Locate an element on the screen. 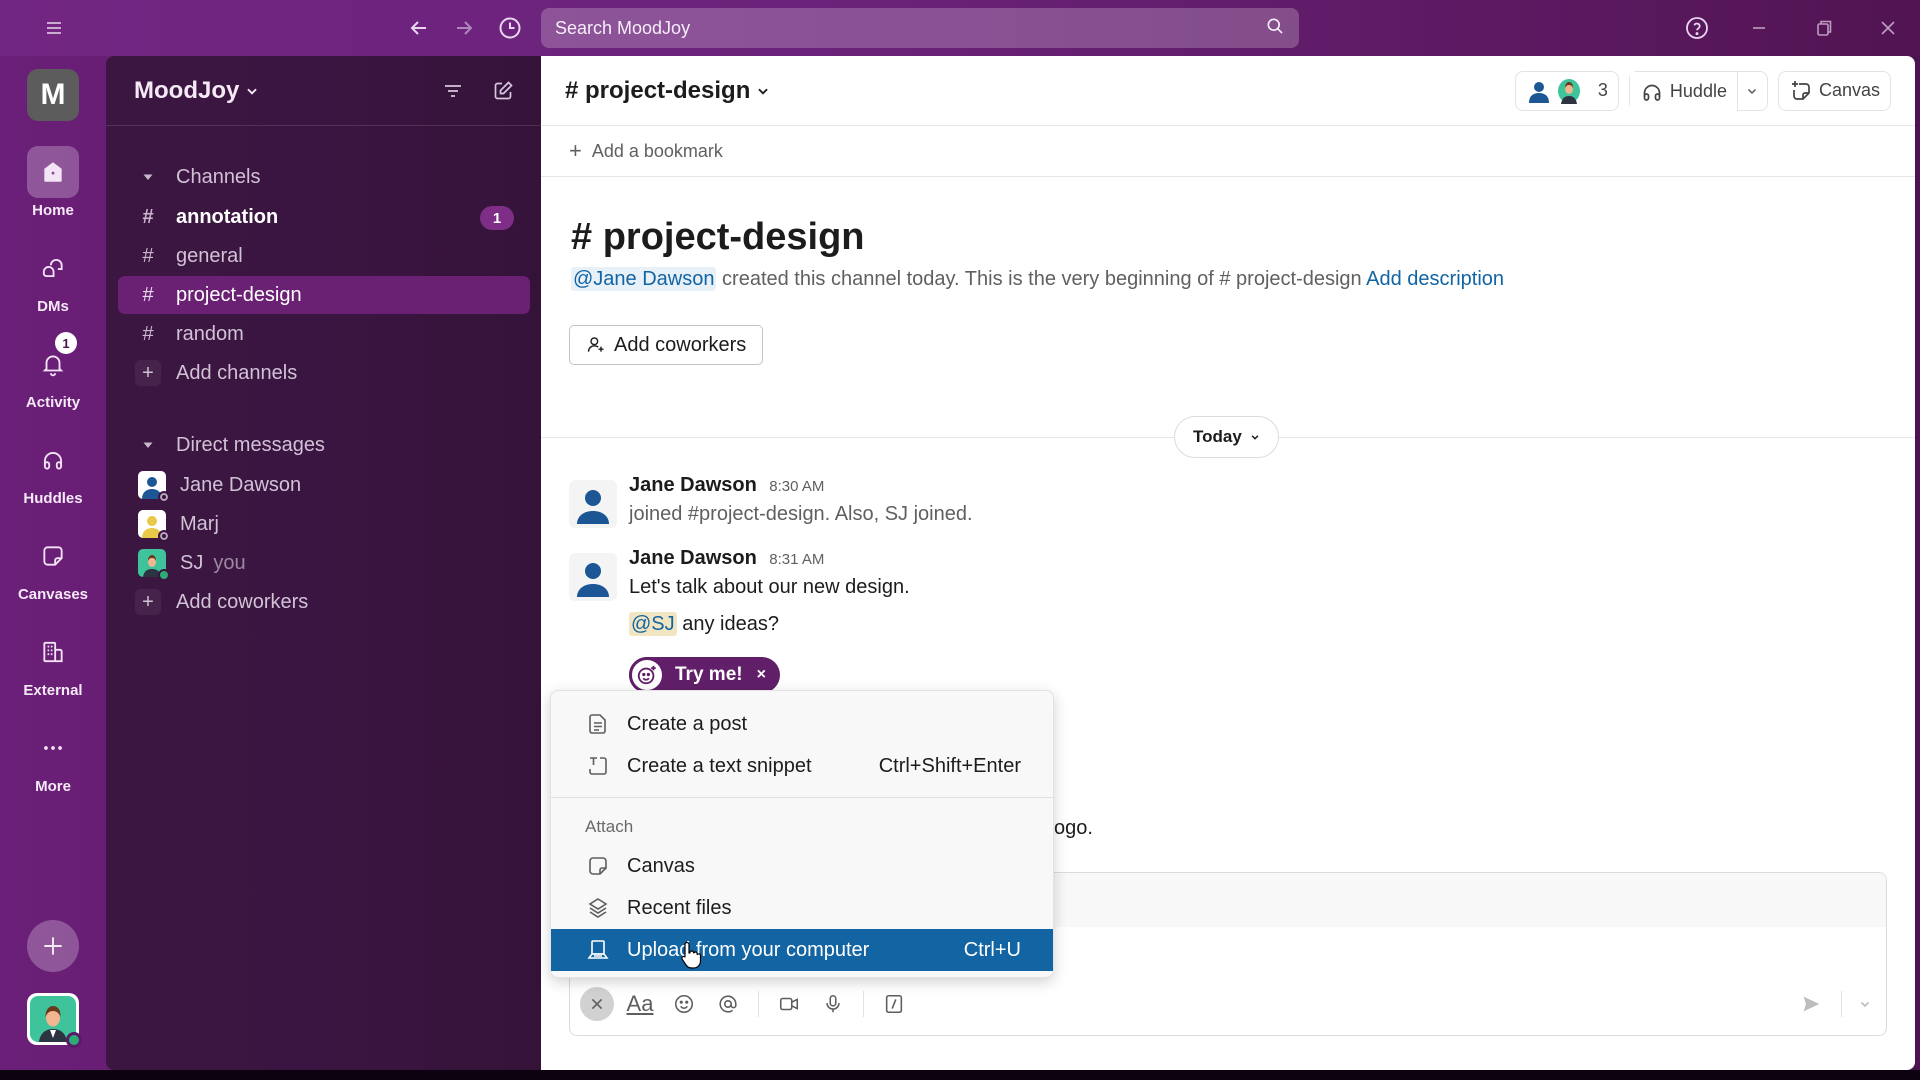  rail-item-canvases: Canvases is located at coordinates (53, 566).